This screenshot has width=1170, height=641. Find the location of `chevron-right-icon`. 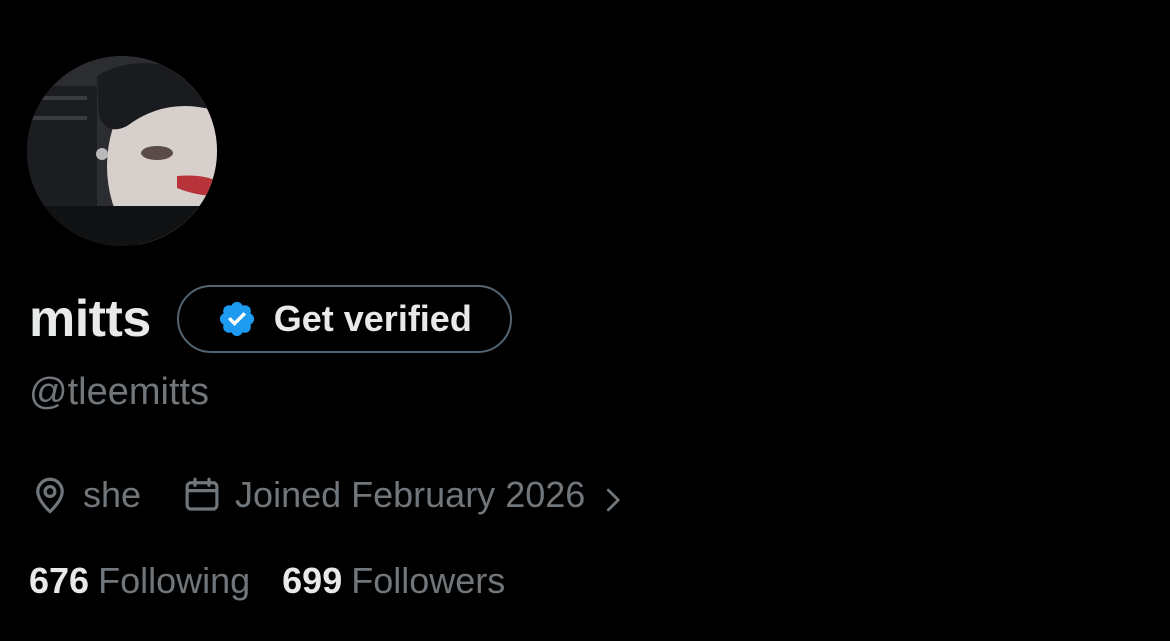

chevron-right-icon is located at coordinates (613, 496).